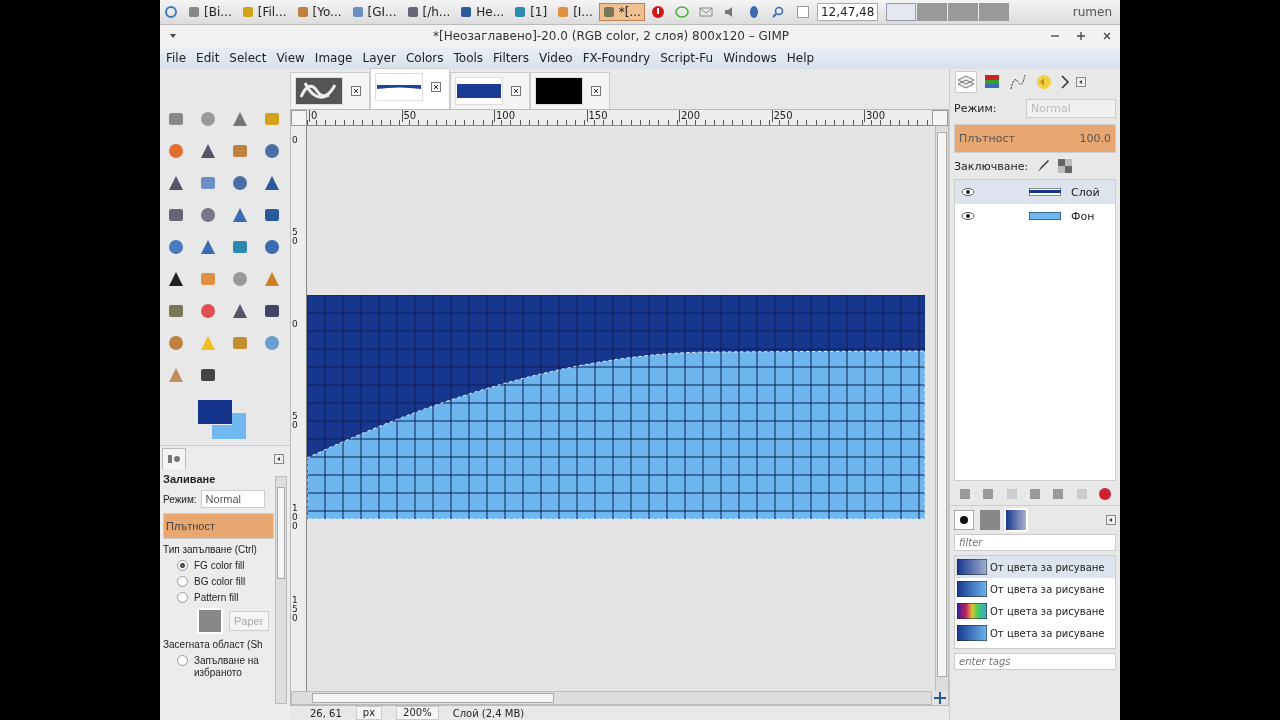 The width and height of the screenshot is (1280, 720). I want to click on image-thumbnail, so click(399, 87).